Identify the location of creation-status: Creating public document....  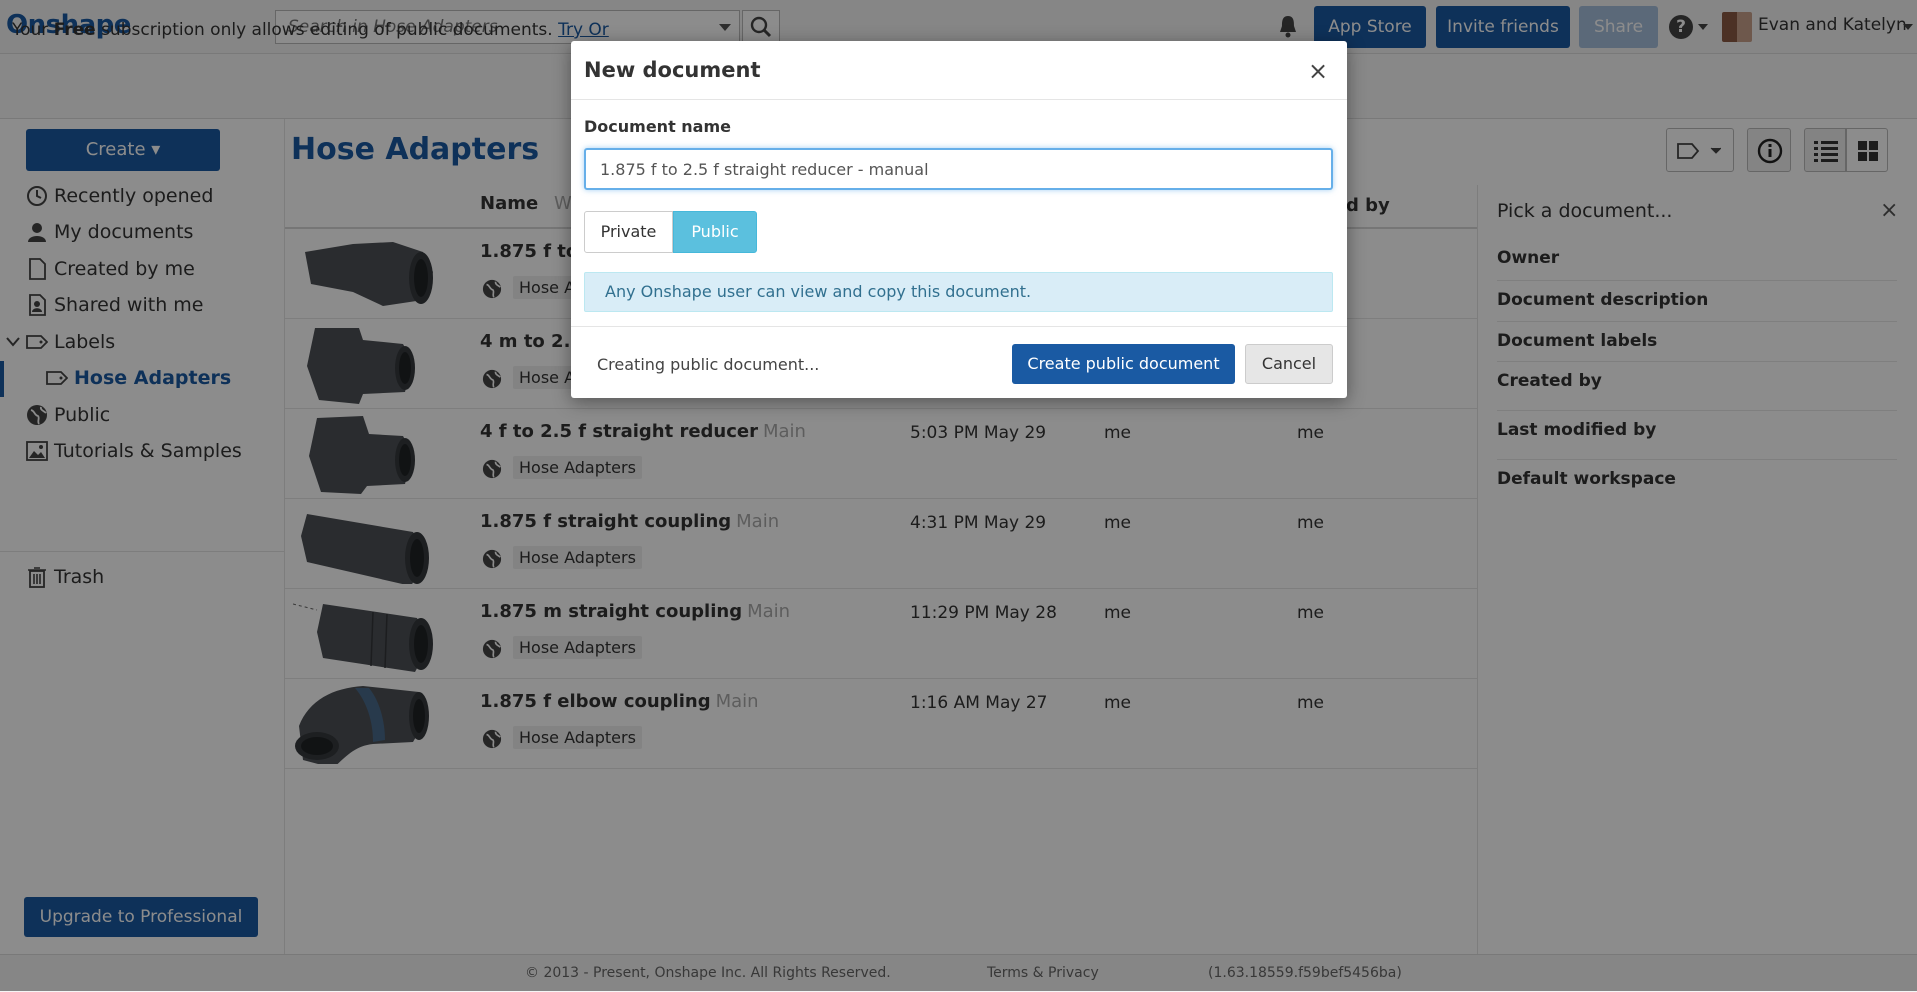
(708, 364).